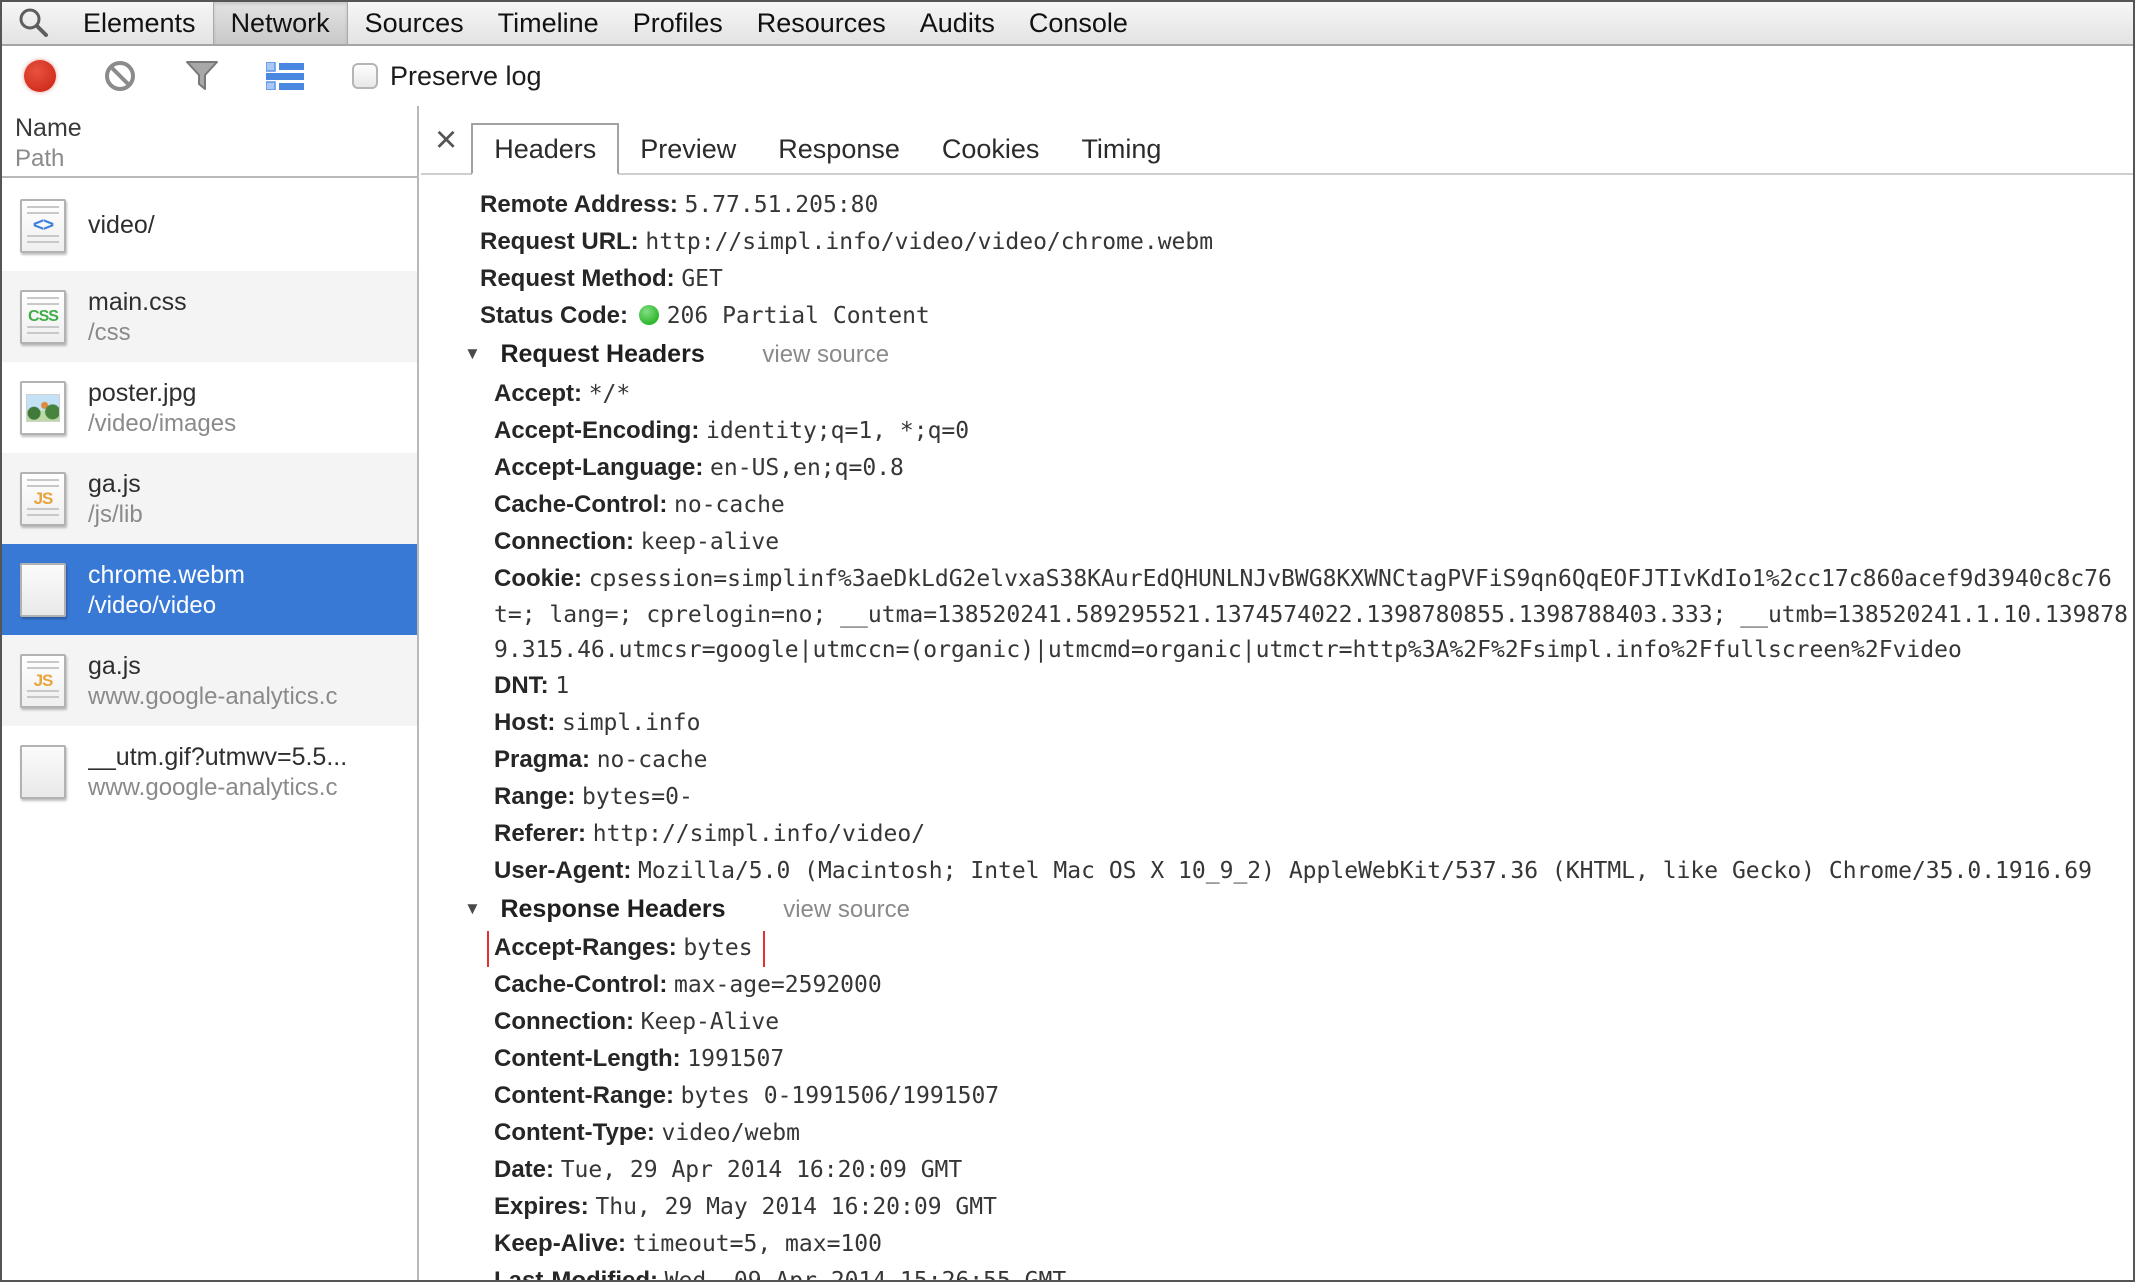 The height and width of the screenshot is (1282, 2135). What do you see at coordinates (1277, 1059) in the screenshot?
I see `header-row: Content-Length: 1991507` at bounding box center [1277, 1059].